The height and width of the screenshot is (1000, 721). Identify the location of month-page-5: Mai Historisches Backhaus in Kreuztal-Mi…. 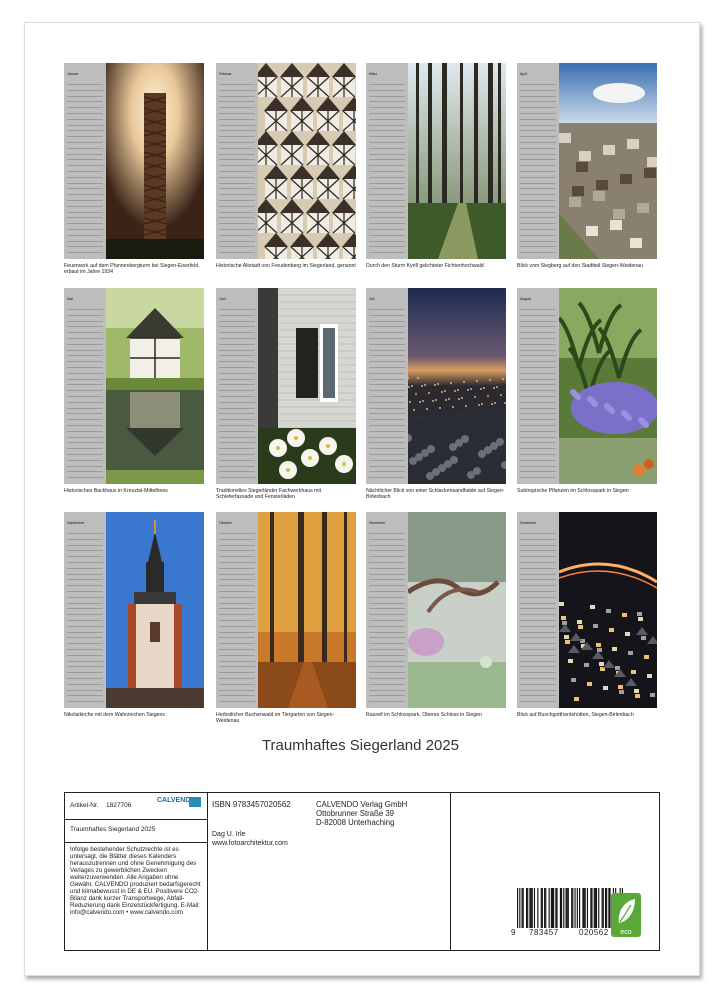
(134, 401).